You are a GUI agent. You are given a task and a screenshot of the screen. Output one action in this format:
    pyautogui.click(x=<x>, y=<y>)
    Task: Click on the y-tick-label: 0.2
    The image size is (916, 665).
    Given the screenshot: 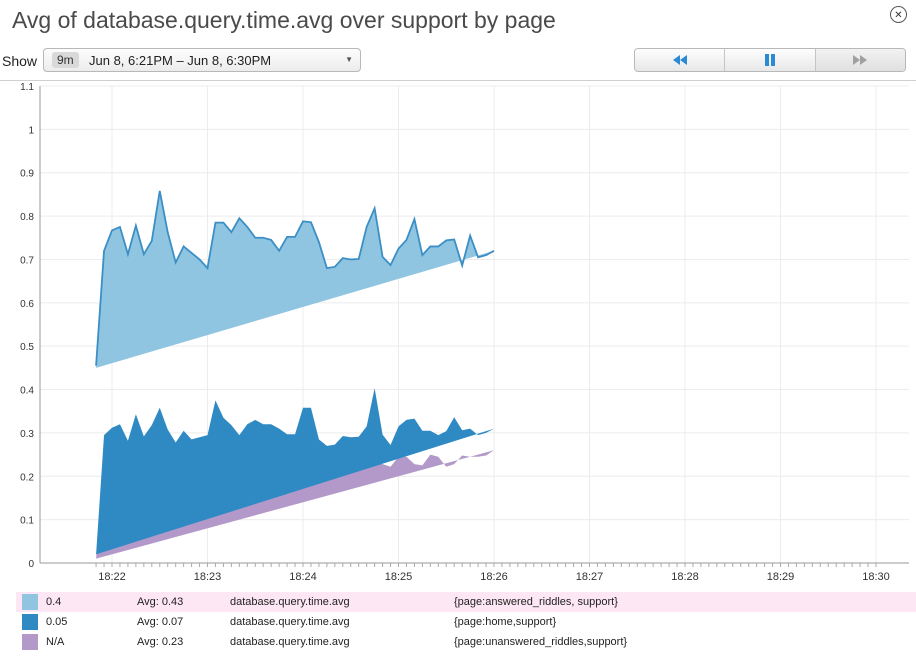 What is the action you would take?
    pyautogui.click(x=27, y=477)
    